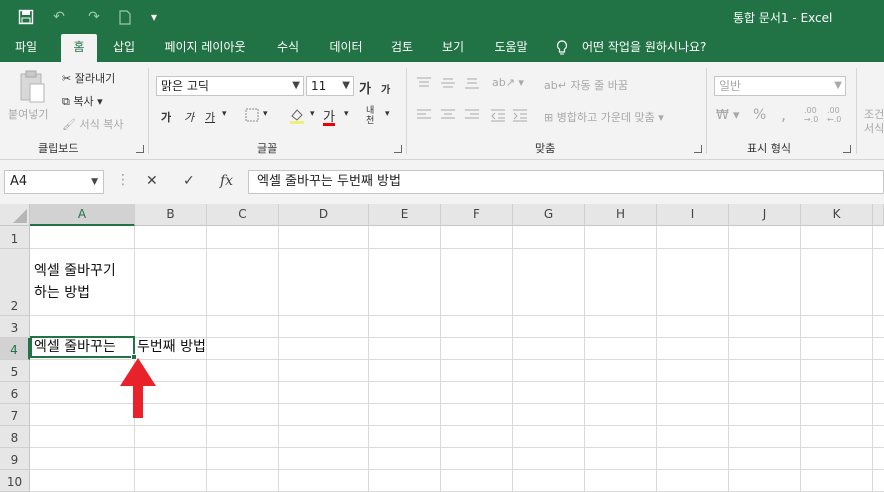 Image resolution: width=884 pixels, height=492 pixels. I want to click on tab-data: 데이터, so click(346, 48).